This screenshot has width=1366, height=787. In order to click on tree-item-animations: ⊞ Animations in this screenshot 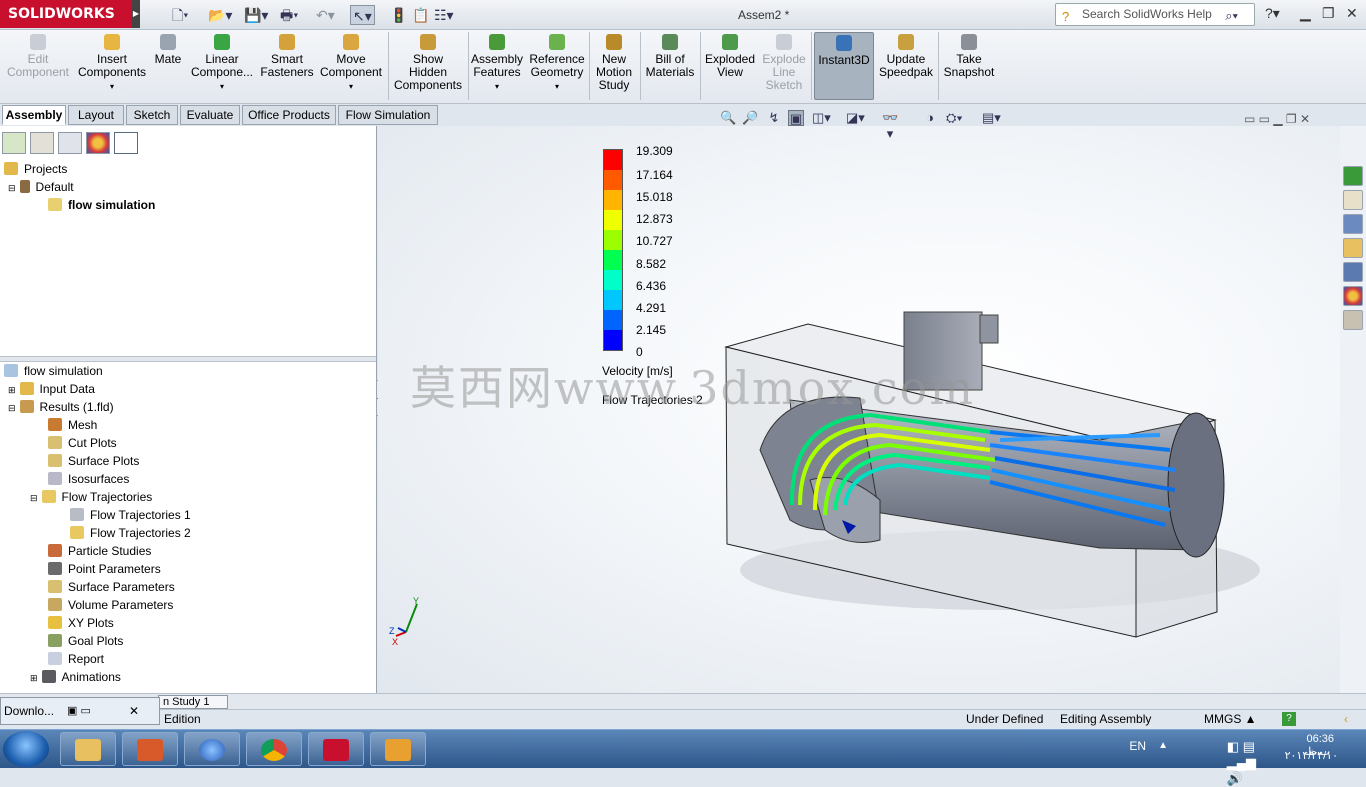, I will do `click(75, 677)`.